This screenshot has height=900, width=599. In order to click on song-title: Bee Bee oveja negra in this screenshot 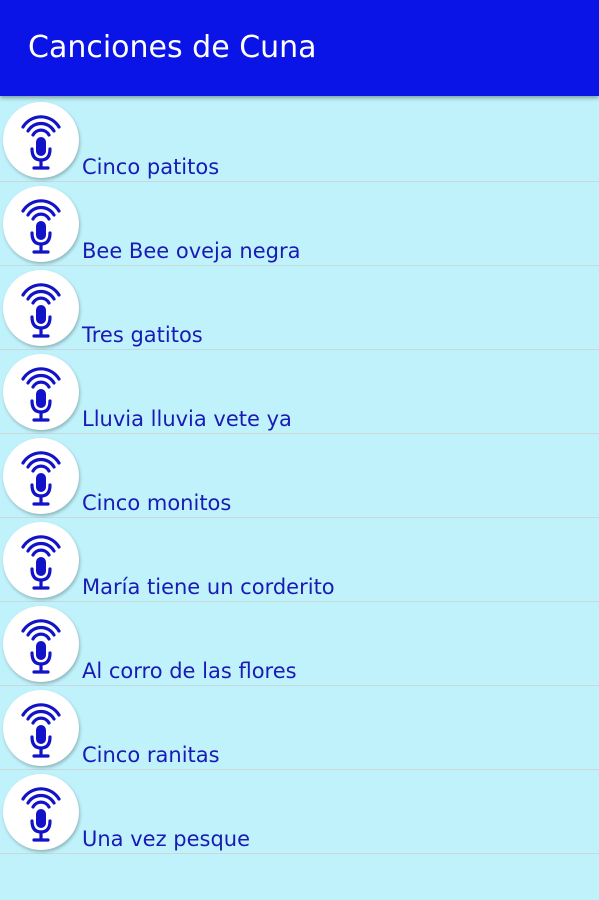, I will do `click(191, 251)`.